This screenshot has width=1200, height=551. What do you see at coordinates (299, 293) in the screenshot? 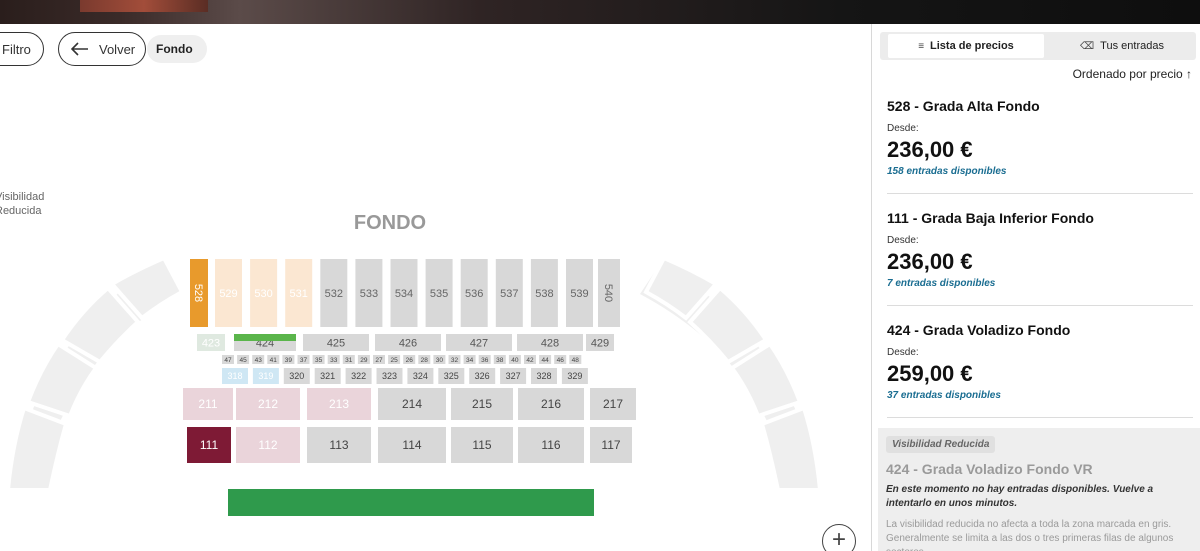
I see `section-531: 531` at bounding box center [299, 293].